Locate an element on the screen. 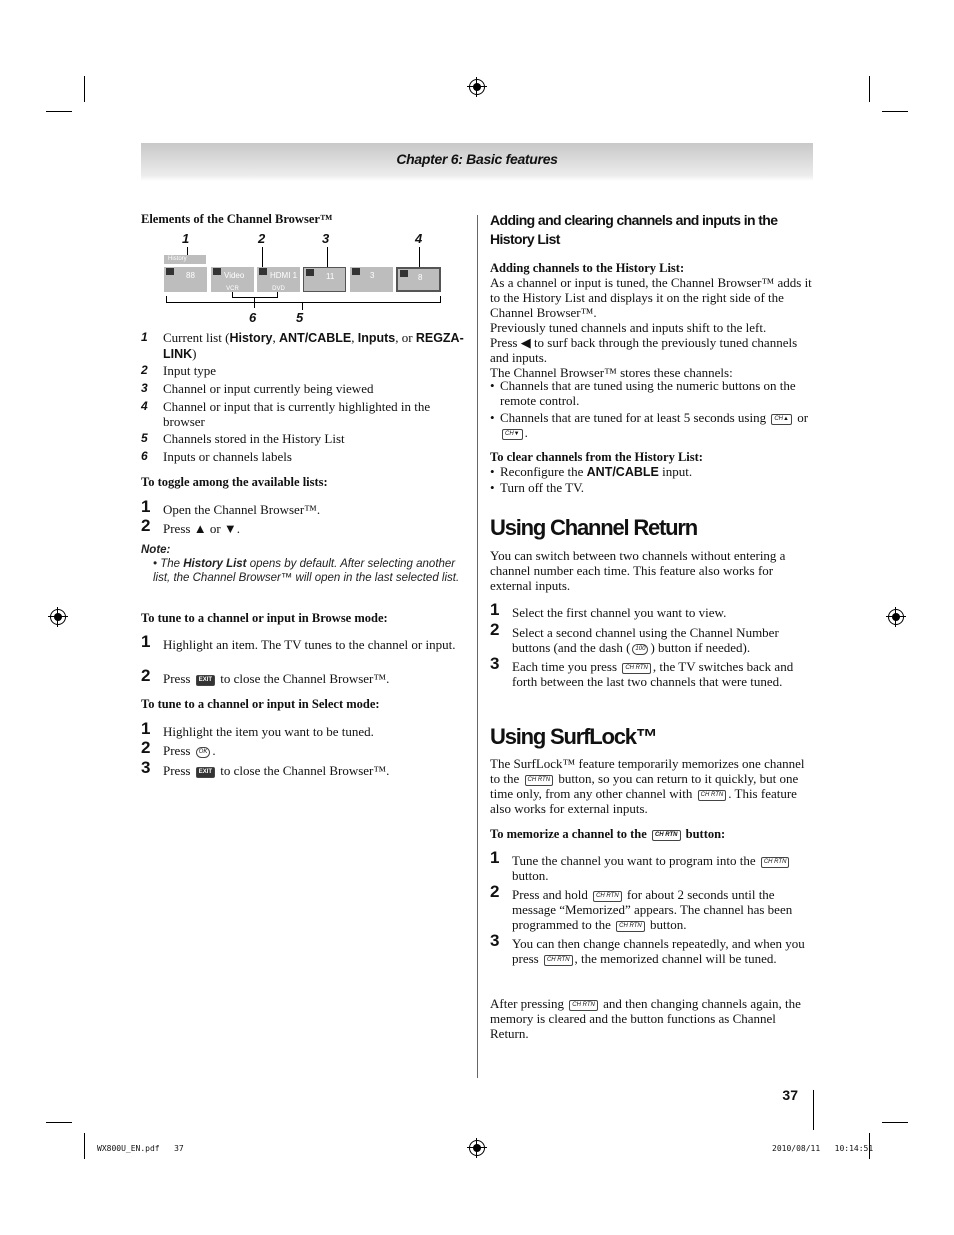  elements-heading: Elements of the Channel Browser™ is located at coordinates (237, 219).